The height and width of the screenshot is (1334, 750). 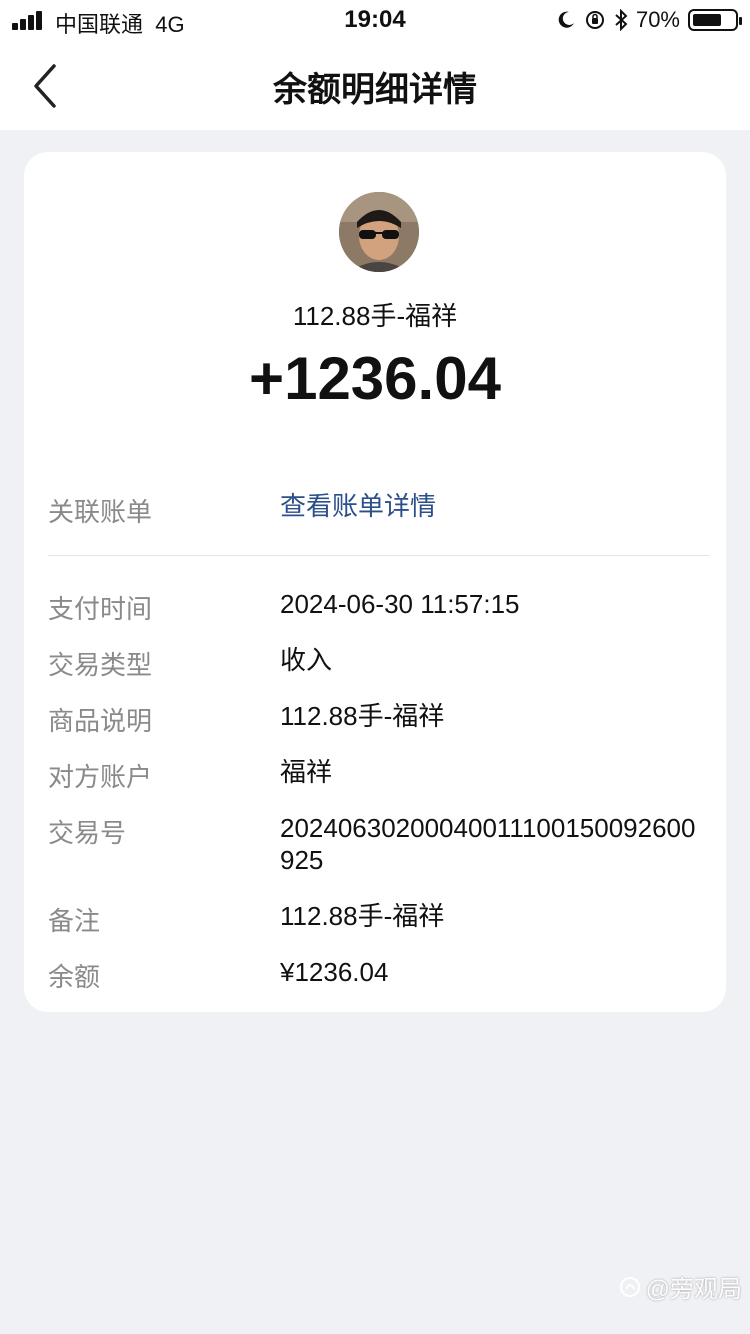 I want to click on detail-label-counterparty-account: 对方账户, so click(x=100, y=777).